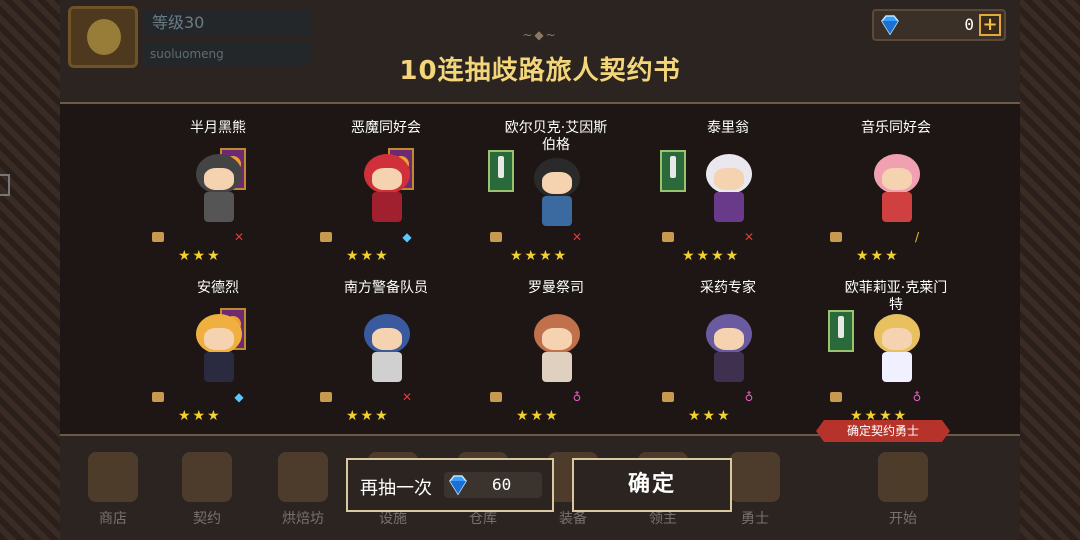 This screenshot has height=540, width=1080. I want to click on character-card: 音乐同好会 / ★★★, so click(896, 195).